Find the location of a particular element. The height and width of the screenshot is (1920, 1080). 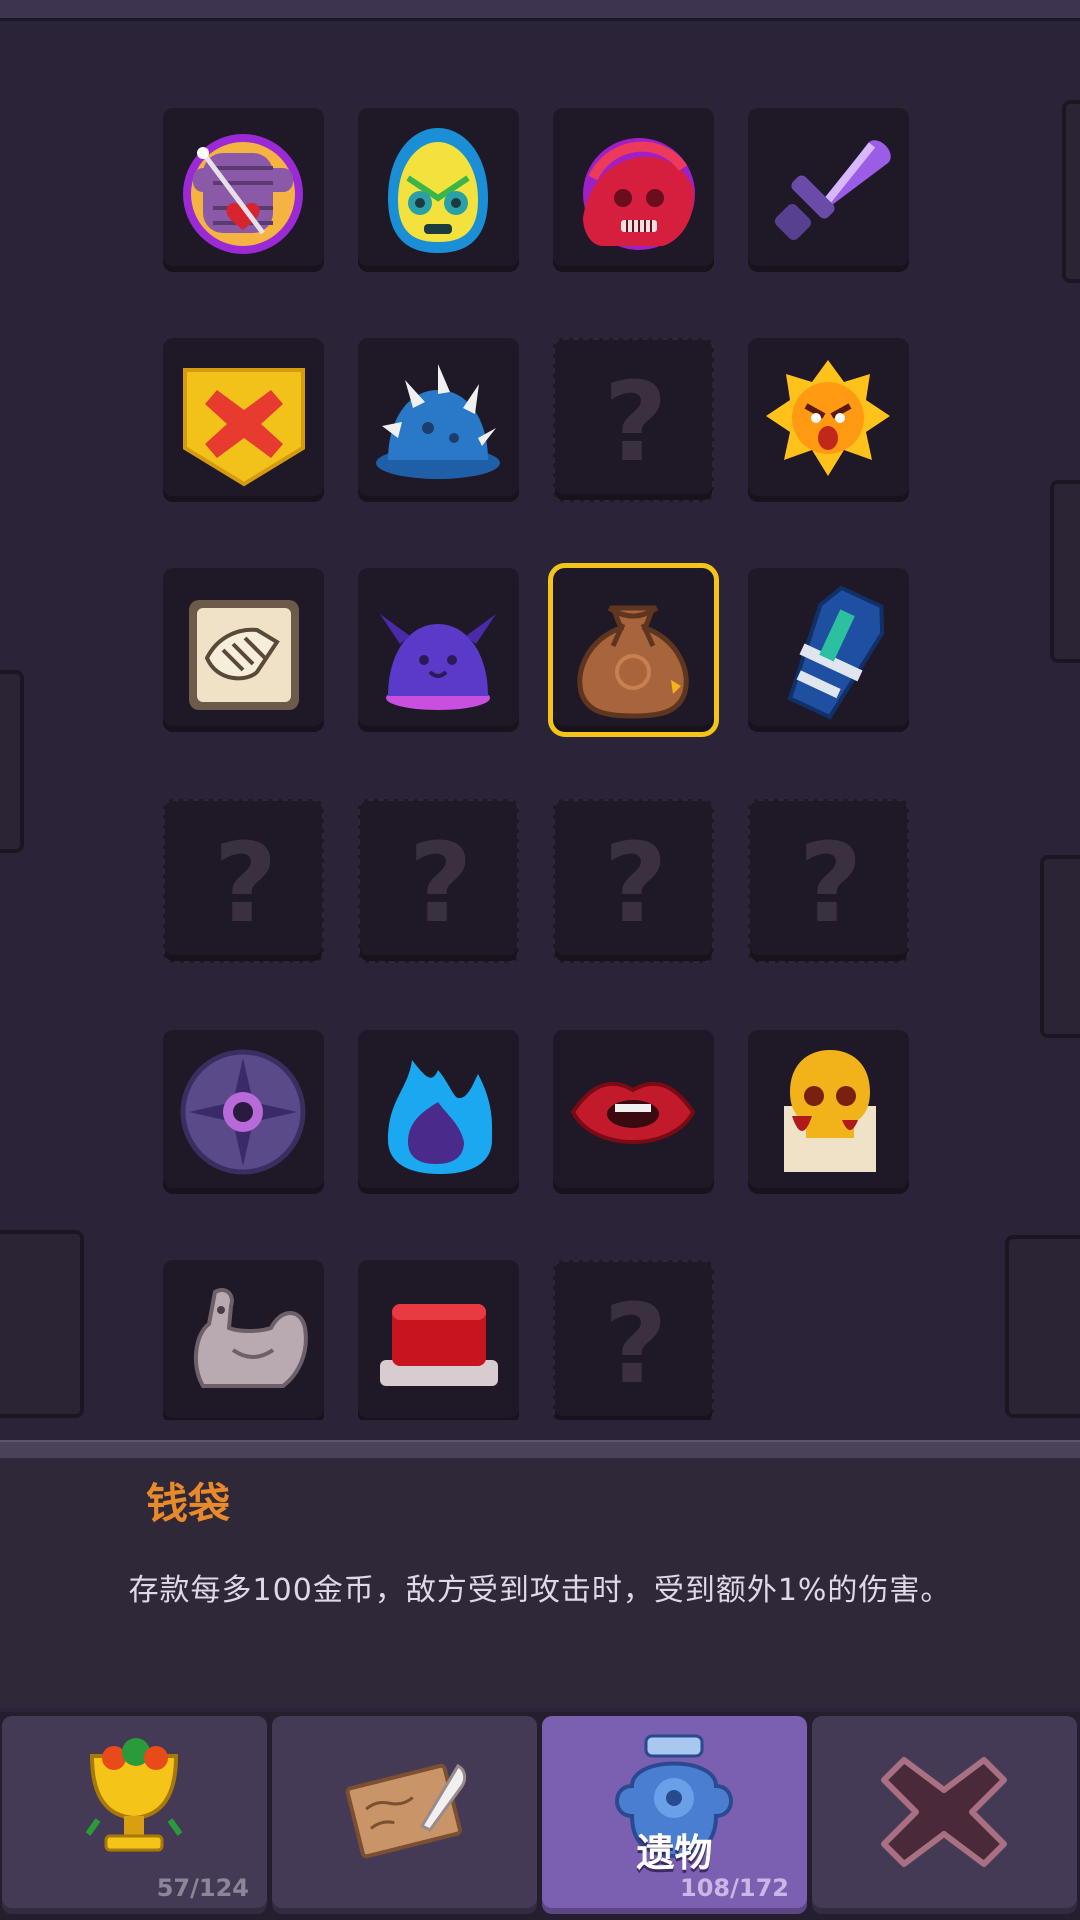

relic-slot-money-bag is located at coordinates (633, 650).